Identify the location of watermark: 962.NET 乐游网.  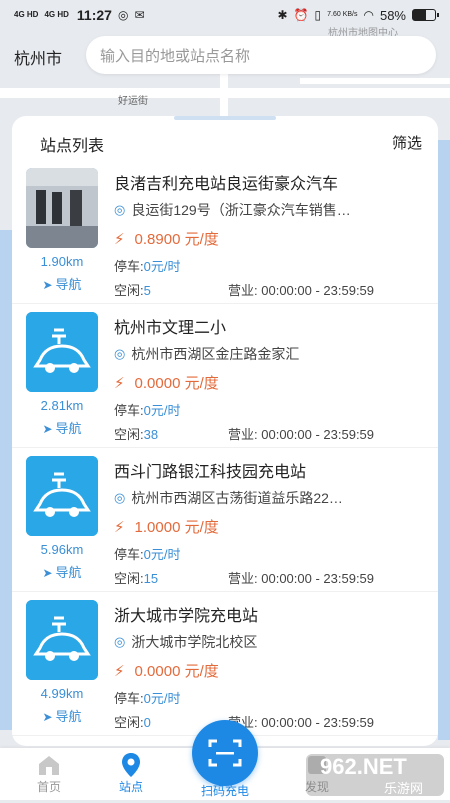
(376, 775).